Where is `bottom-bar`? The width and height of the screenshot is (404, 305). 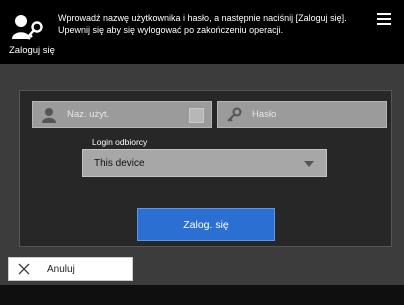
bottom-bar is located at coordinates (202, 295).